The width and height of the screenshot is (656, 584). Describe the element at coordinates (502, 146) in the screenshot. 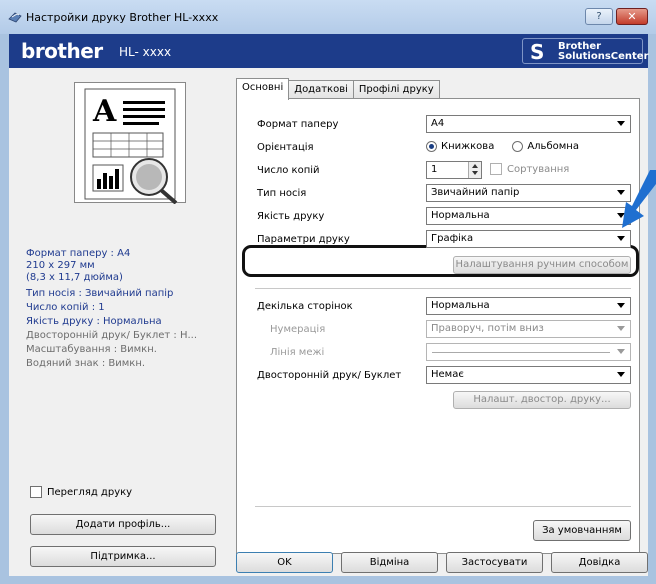

I see `orientation-group: Книжкова Альбомна` at that location.